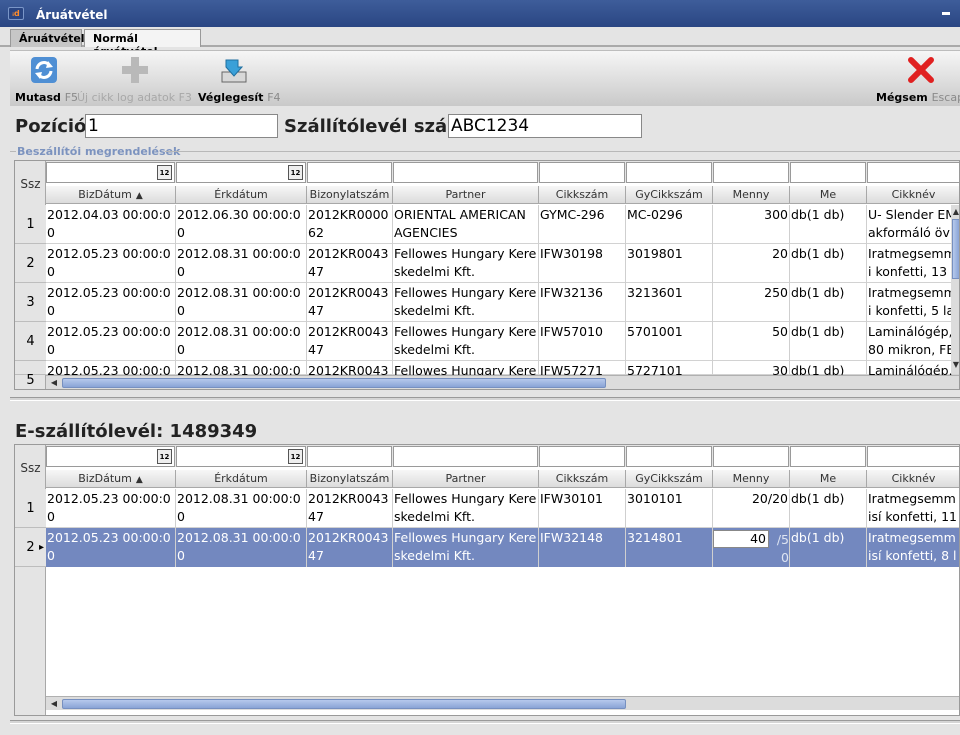  Describe the element at coordinates (751, 263) in the screenshot. I see `cell-menny: 20` at that location.